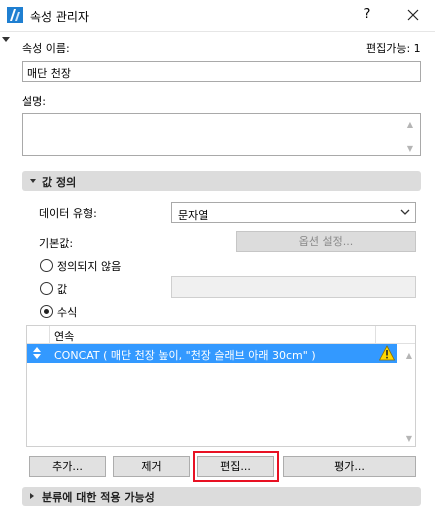  I want to click on value-input, so click(293, 287).